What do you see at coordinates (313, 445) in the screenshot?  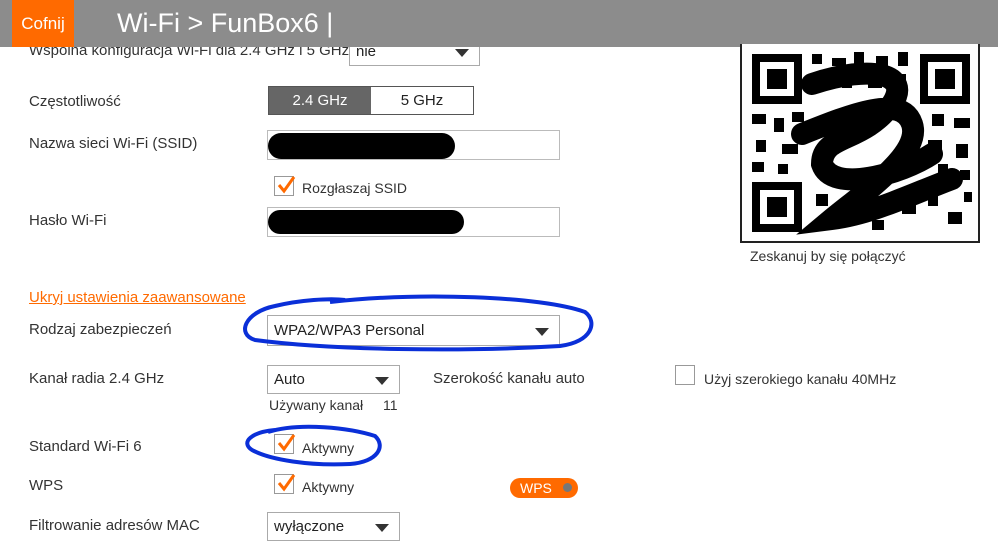 I see `wifi6-highlight-circle` at bounding box center [313, 445].